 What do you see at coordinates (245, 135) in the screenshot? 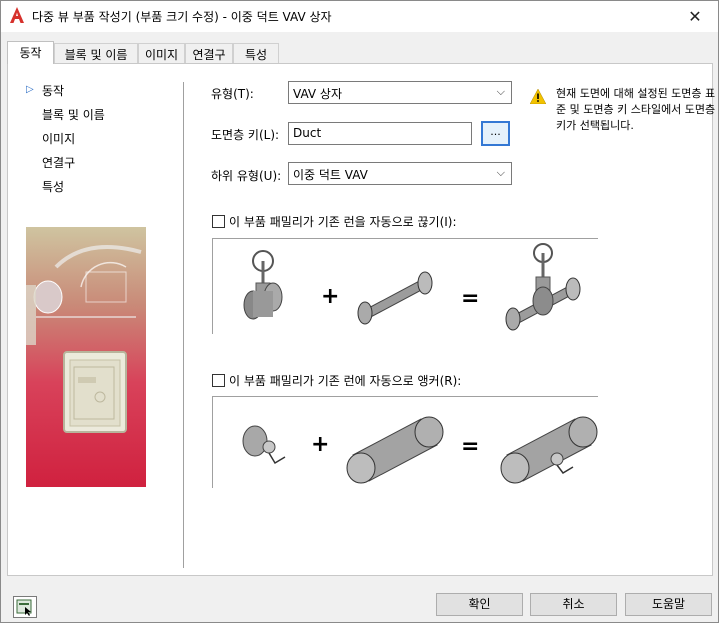
I see `layer-key-label: 도면층 키(L):` at bounding box center [245, 135].